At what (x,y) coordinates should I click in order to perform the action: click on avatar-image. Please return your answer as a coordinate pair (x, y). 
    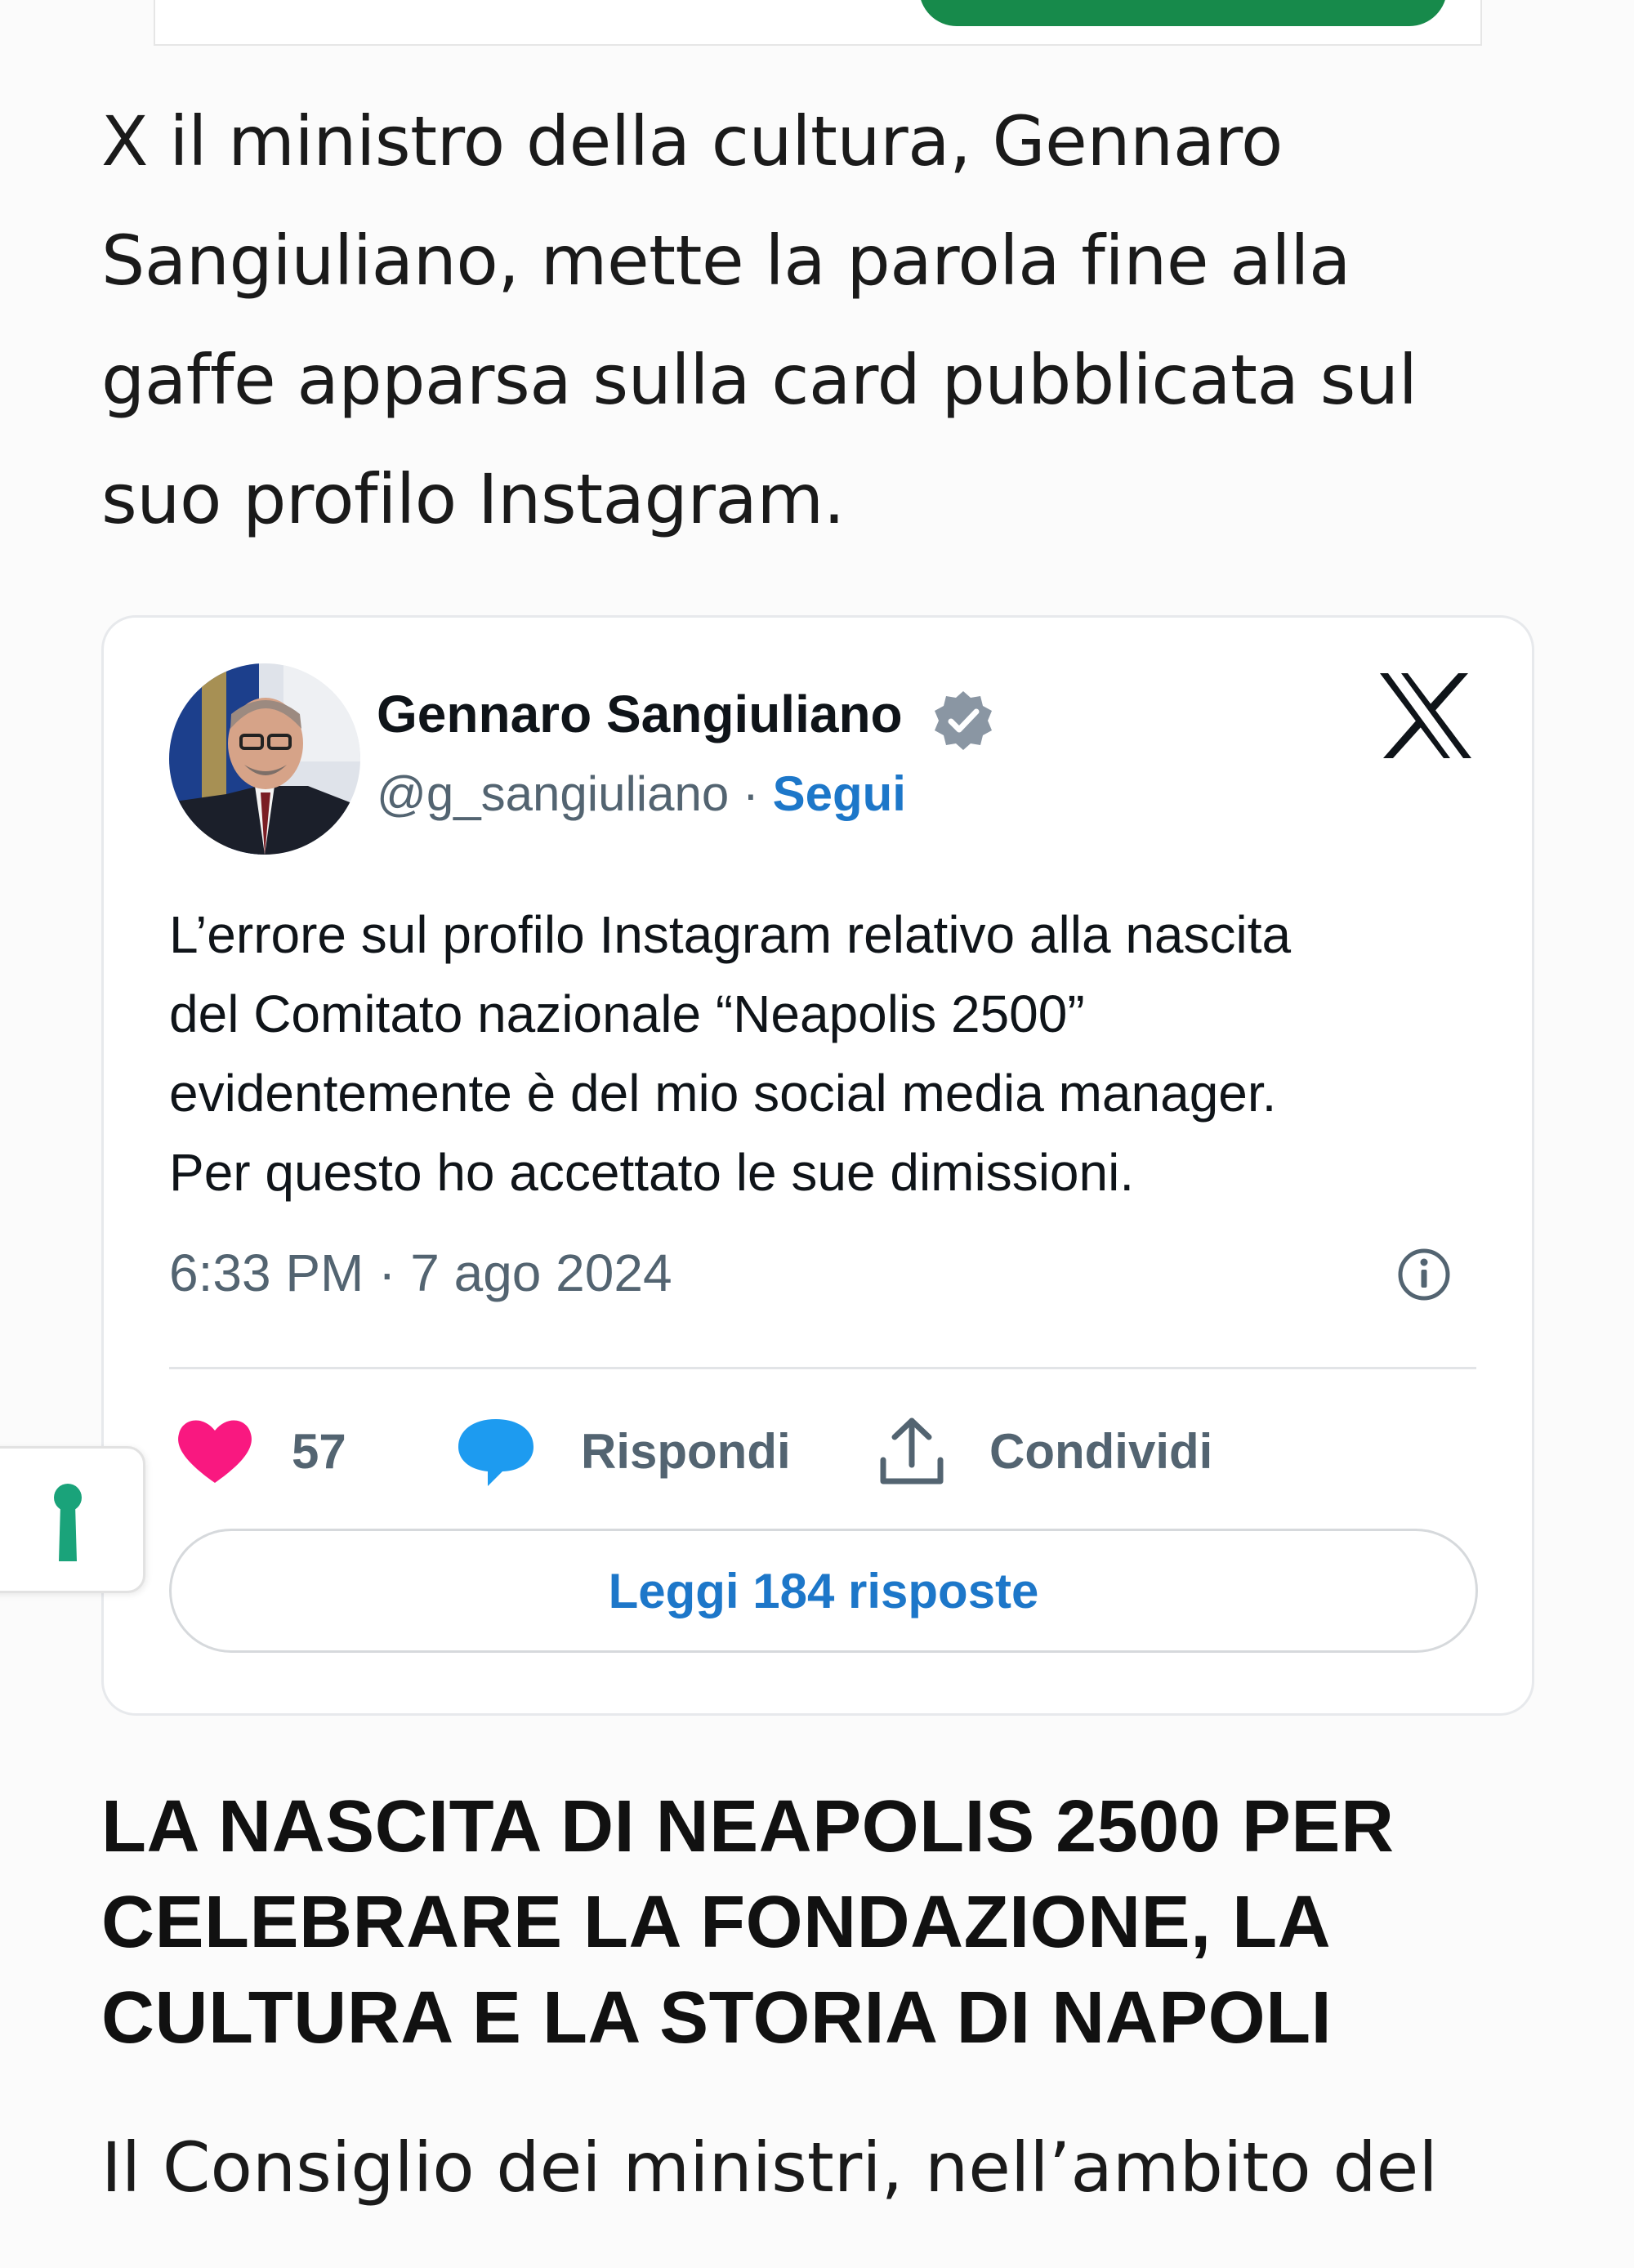
    Looking at the image, I should click on (264, 759).